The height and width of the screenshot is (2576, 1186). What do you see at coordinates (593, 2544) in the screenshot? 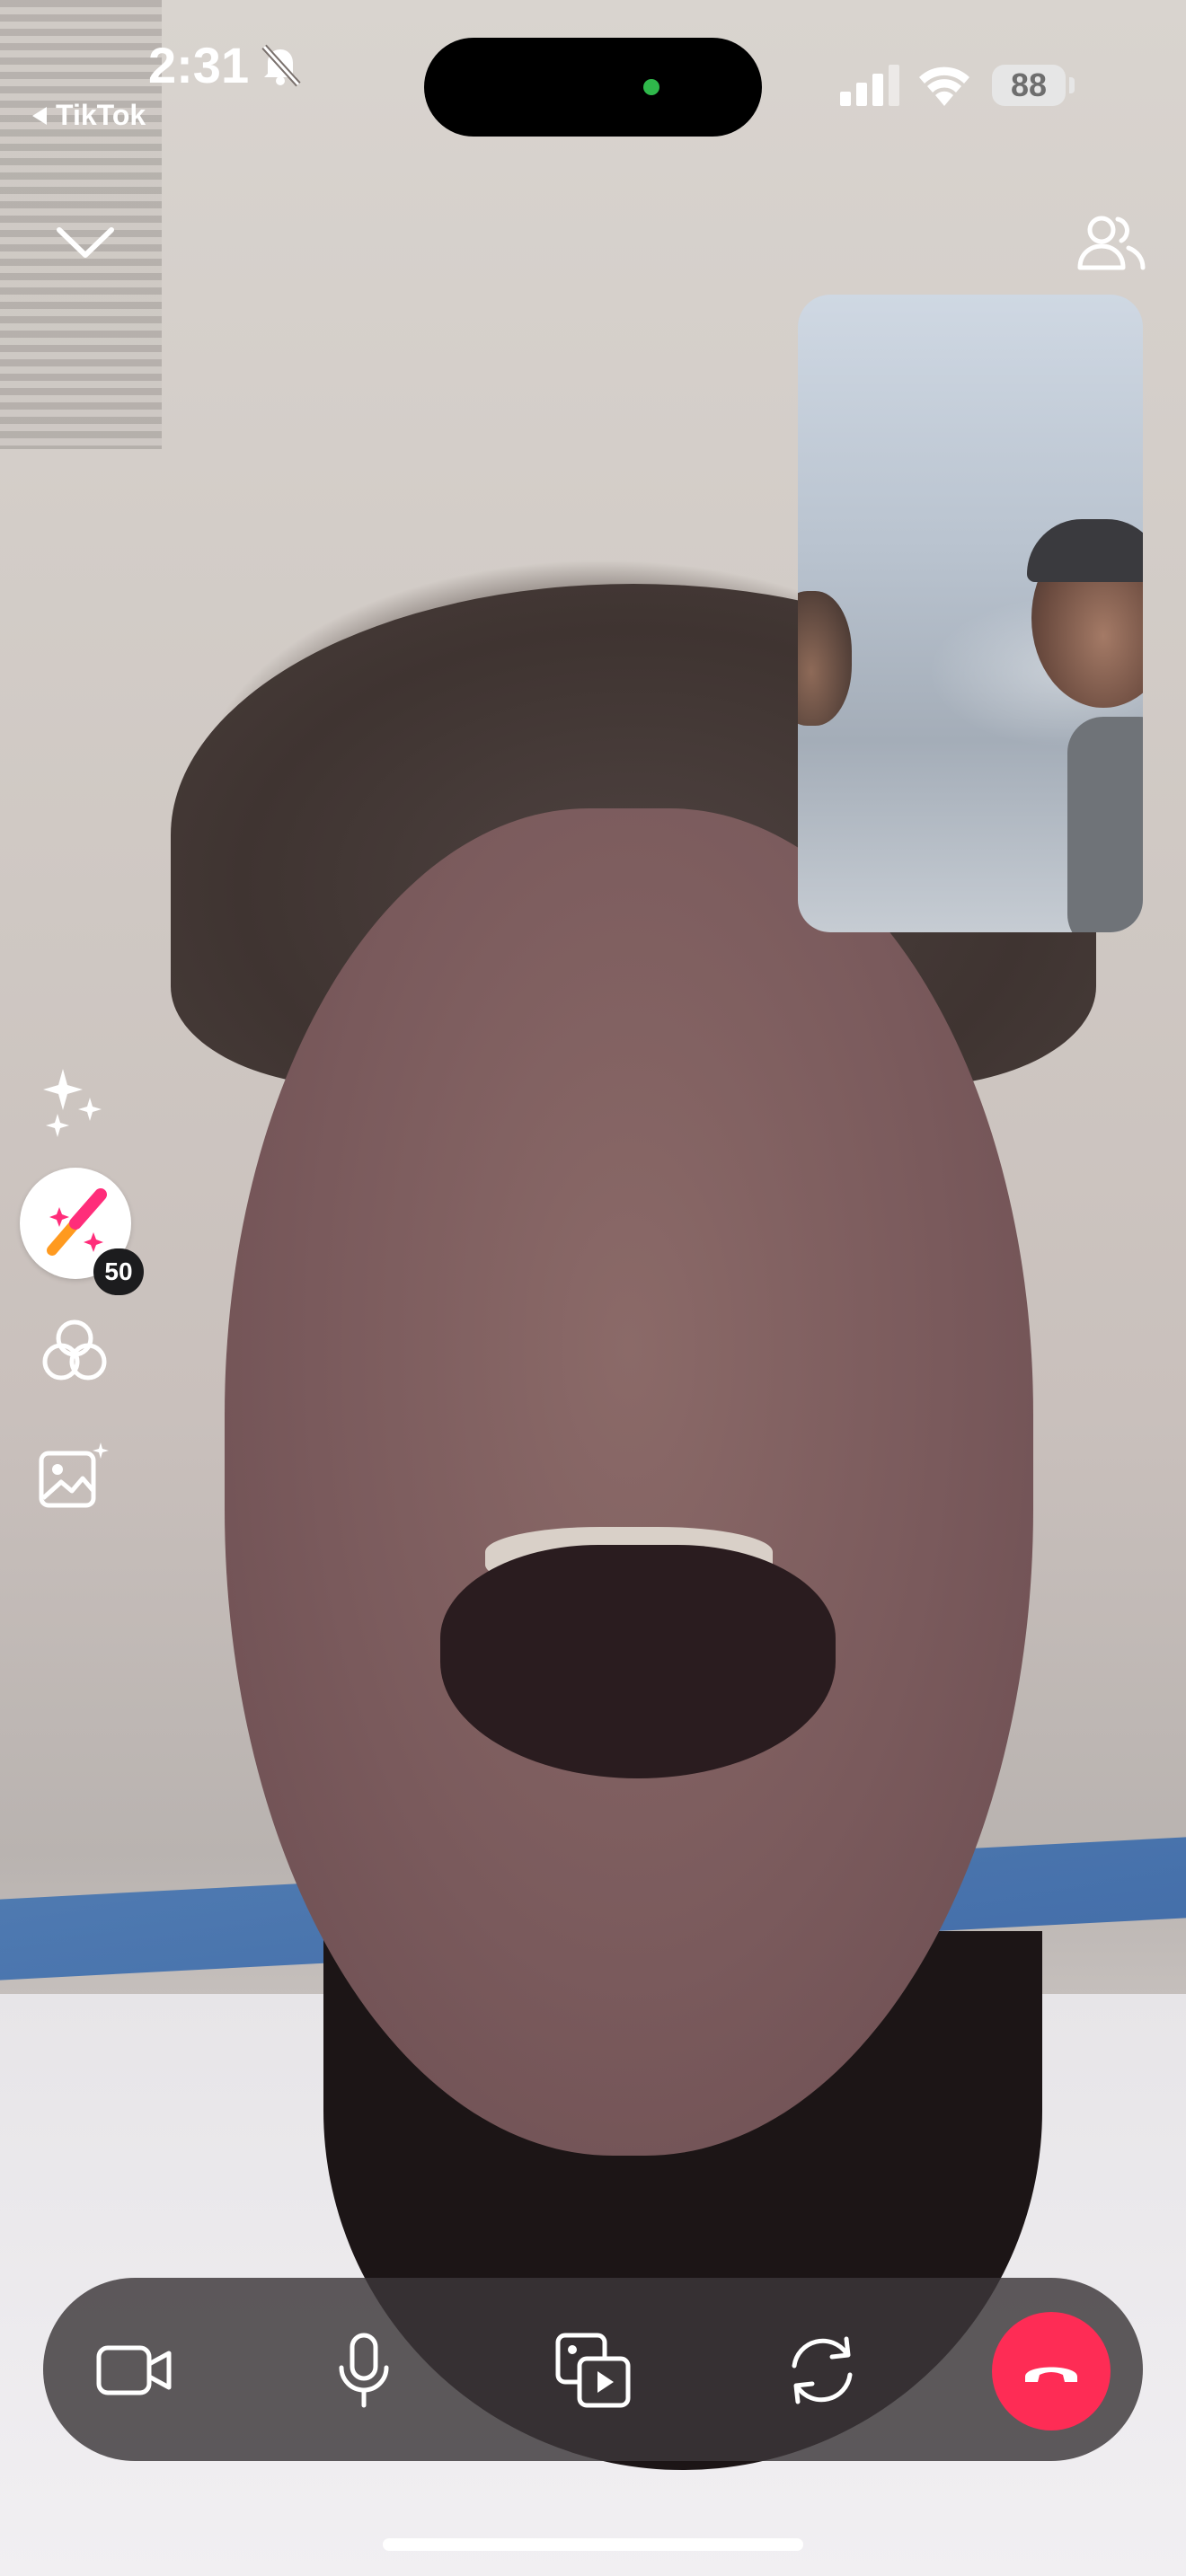
I see `home-indicator` at bounding box center [593, 2544].